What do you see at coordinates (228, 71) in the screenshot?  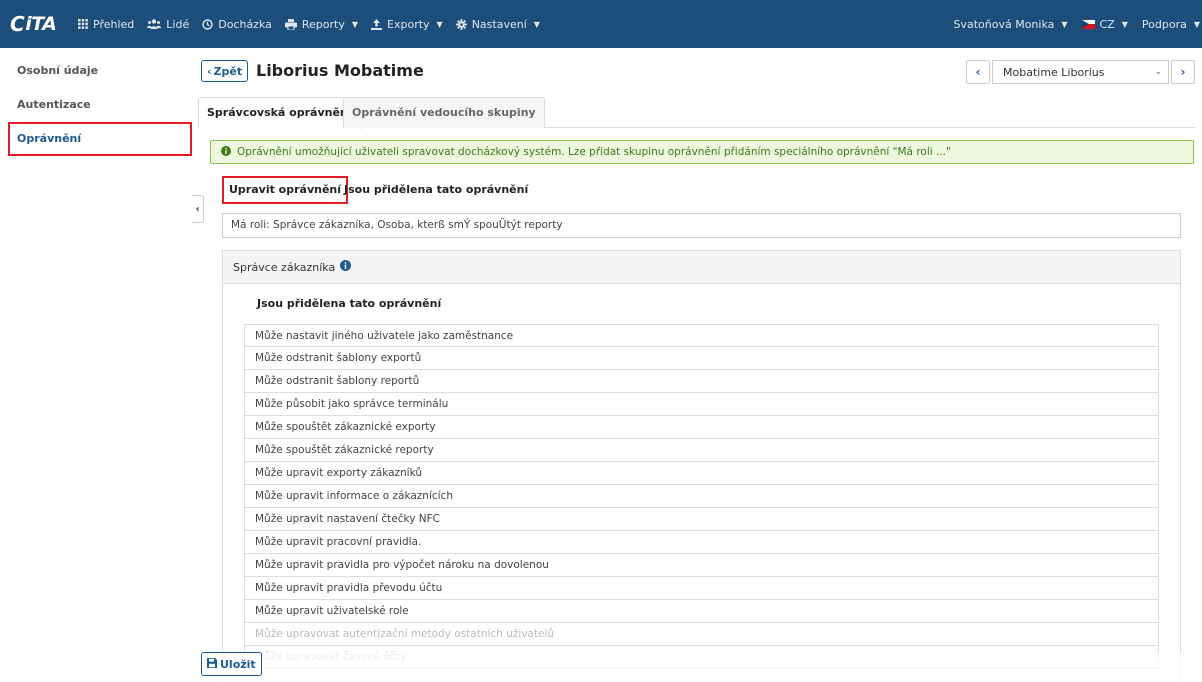 I see `back-button-label: Zpět` at bounding box center [228, 71].